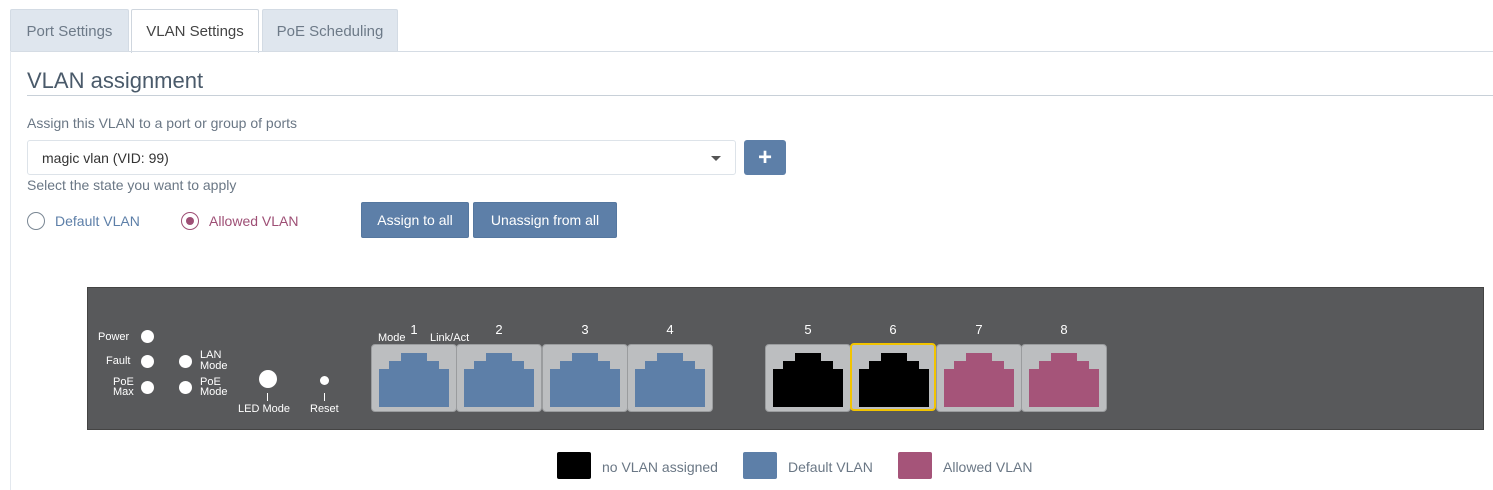  I want to click on radio-default-vlan-label: Default VLAN, so click(97, 221).